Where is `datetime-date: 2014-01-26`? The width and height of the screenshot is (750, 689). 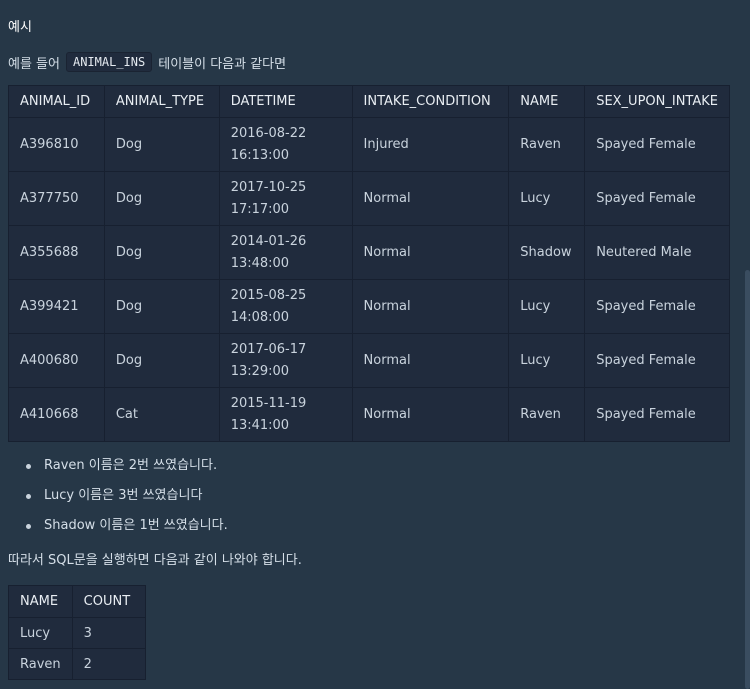 datetime-date: 2014-01-26 is located at coordinates (268, 241).